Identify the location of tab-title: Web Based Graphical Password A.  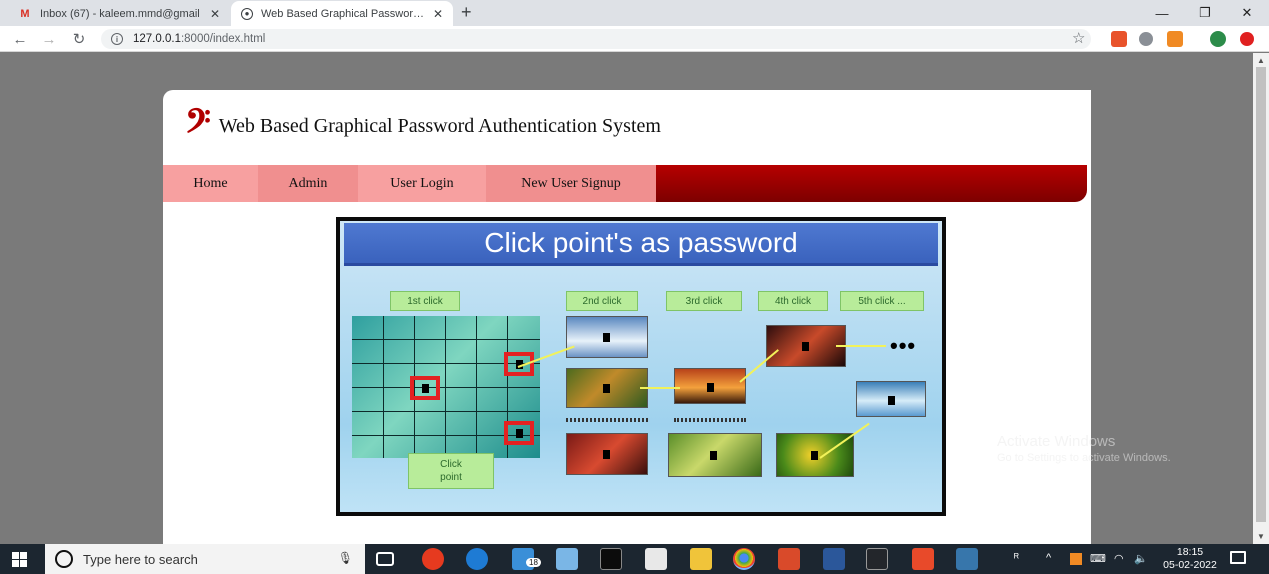
(344, 13).